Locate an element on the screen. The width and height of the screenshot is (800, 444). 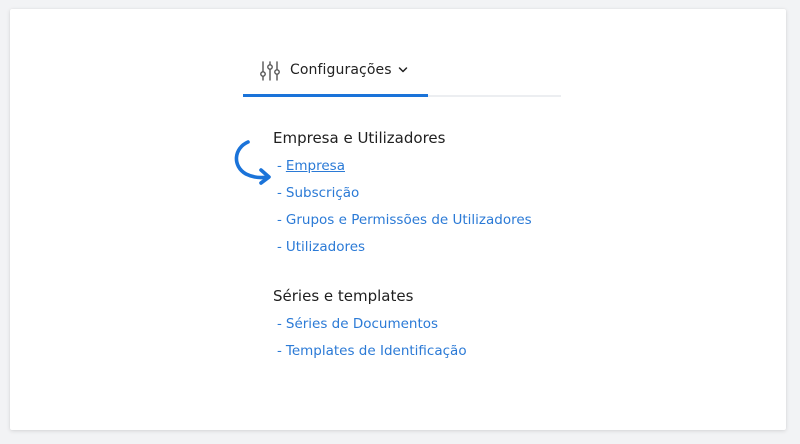
link-series-documentos: Séries de Documentos is located at coordinates (362, 324).